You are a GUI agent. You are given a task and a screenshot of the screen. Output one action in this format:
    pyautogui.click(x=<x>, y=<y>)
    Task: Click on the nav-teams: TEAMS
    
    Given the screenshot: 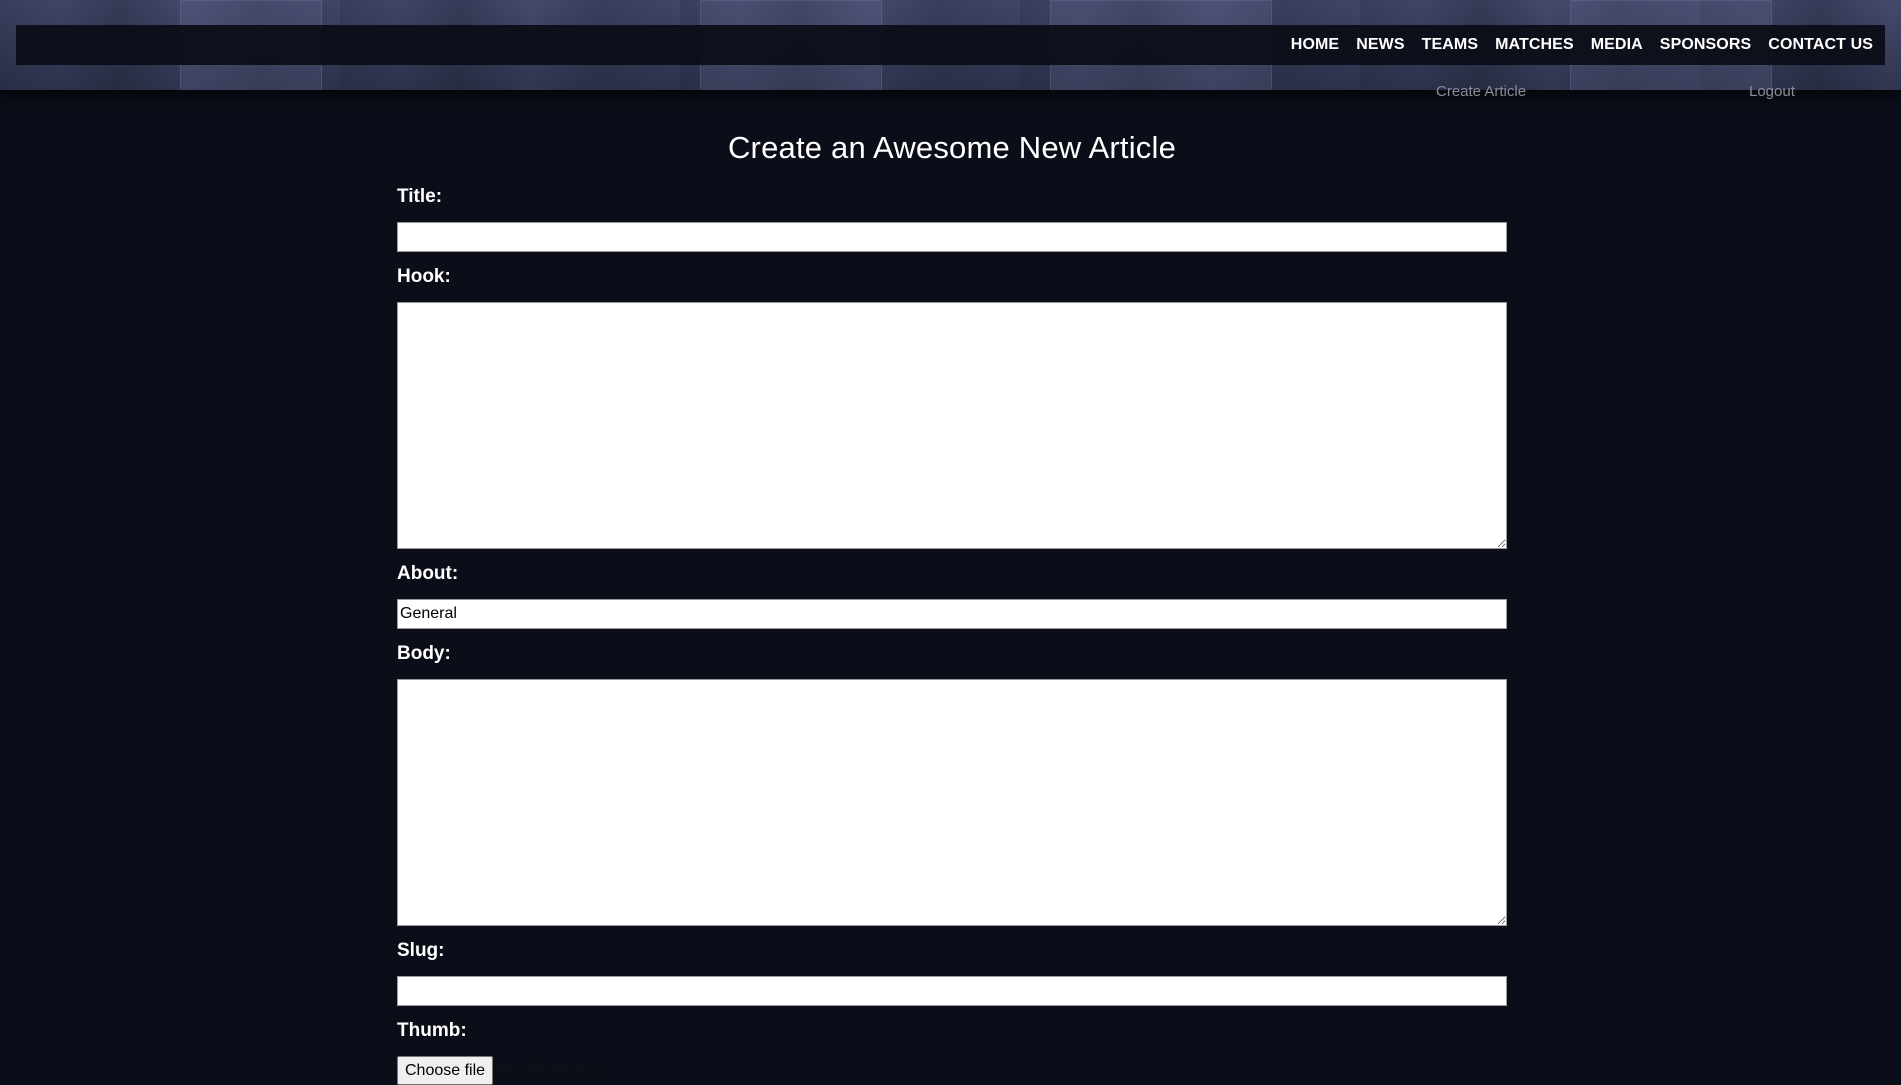 What is the action you would take?
    pyautogui.click(x=1450, y=45)
    